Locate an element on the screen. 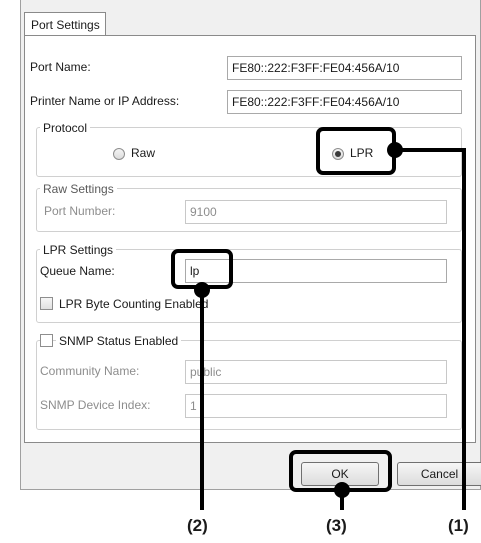 This screenshot has width=481, height=543. callout-2-number: (2) is located at coordinates (197, 525).